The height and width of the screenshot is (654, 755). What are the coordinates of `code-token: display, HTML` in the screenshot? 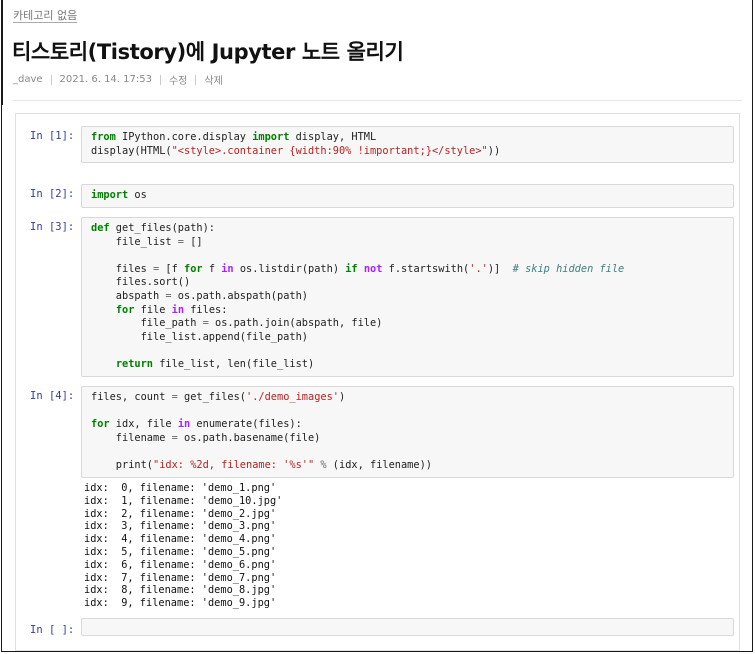 It's located at (333, 137).